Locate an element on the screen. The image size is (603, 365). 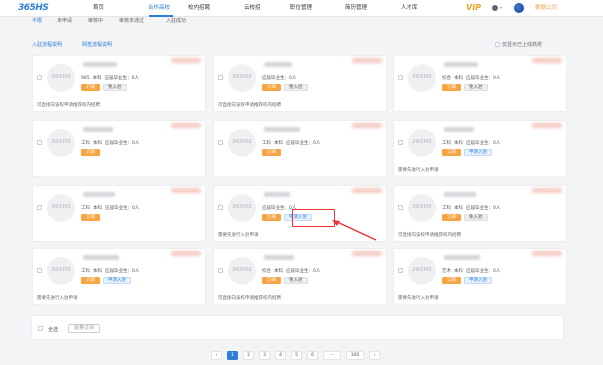
nav-resume-management: 简历管理 is located at coordinates (356, 8).